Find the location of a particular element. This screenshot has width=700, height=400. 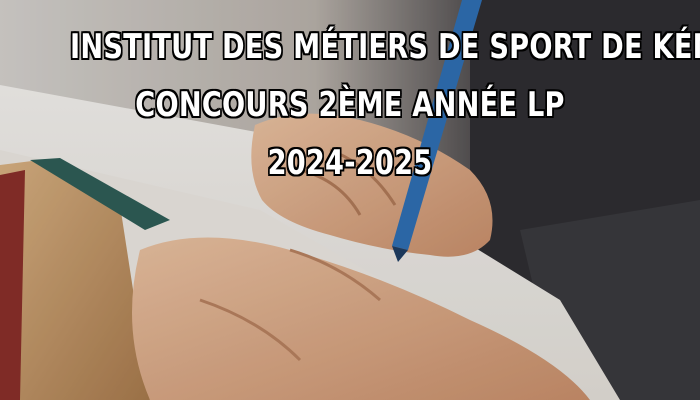

headline-contest: CONCOURS 2ÈME ANNÉE LP is located at coordinates (350, 105).